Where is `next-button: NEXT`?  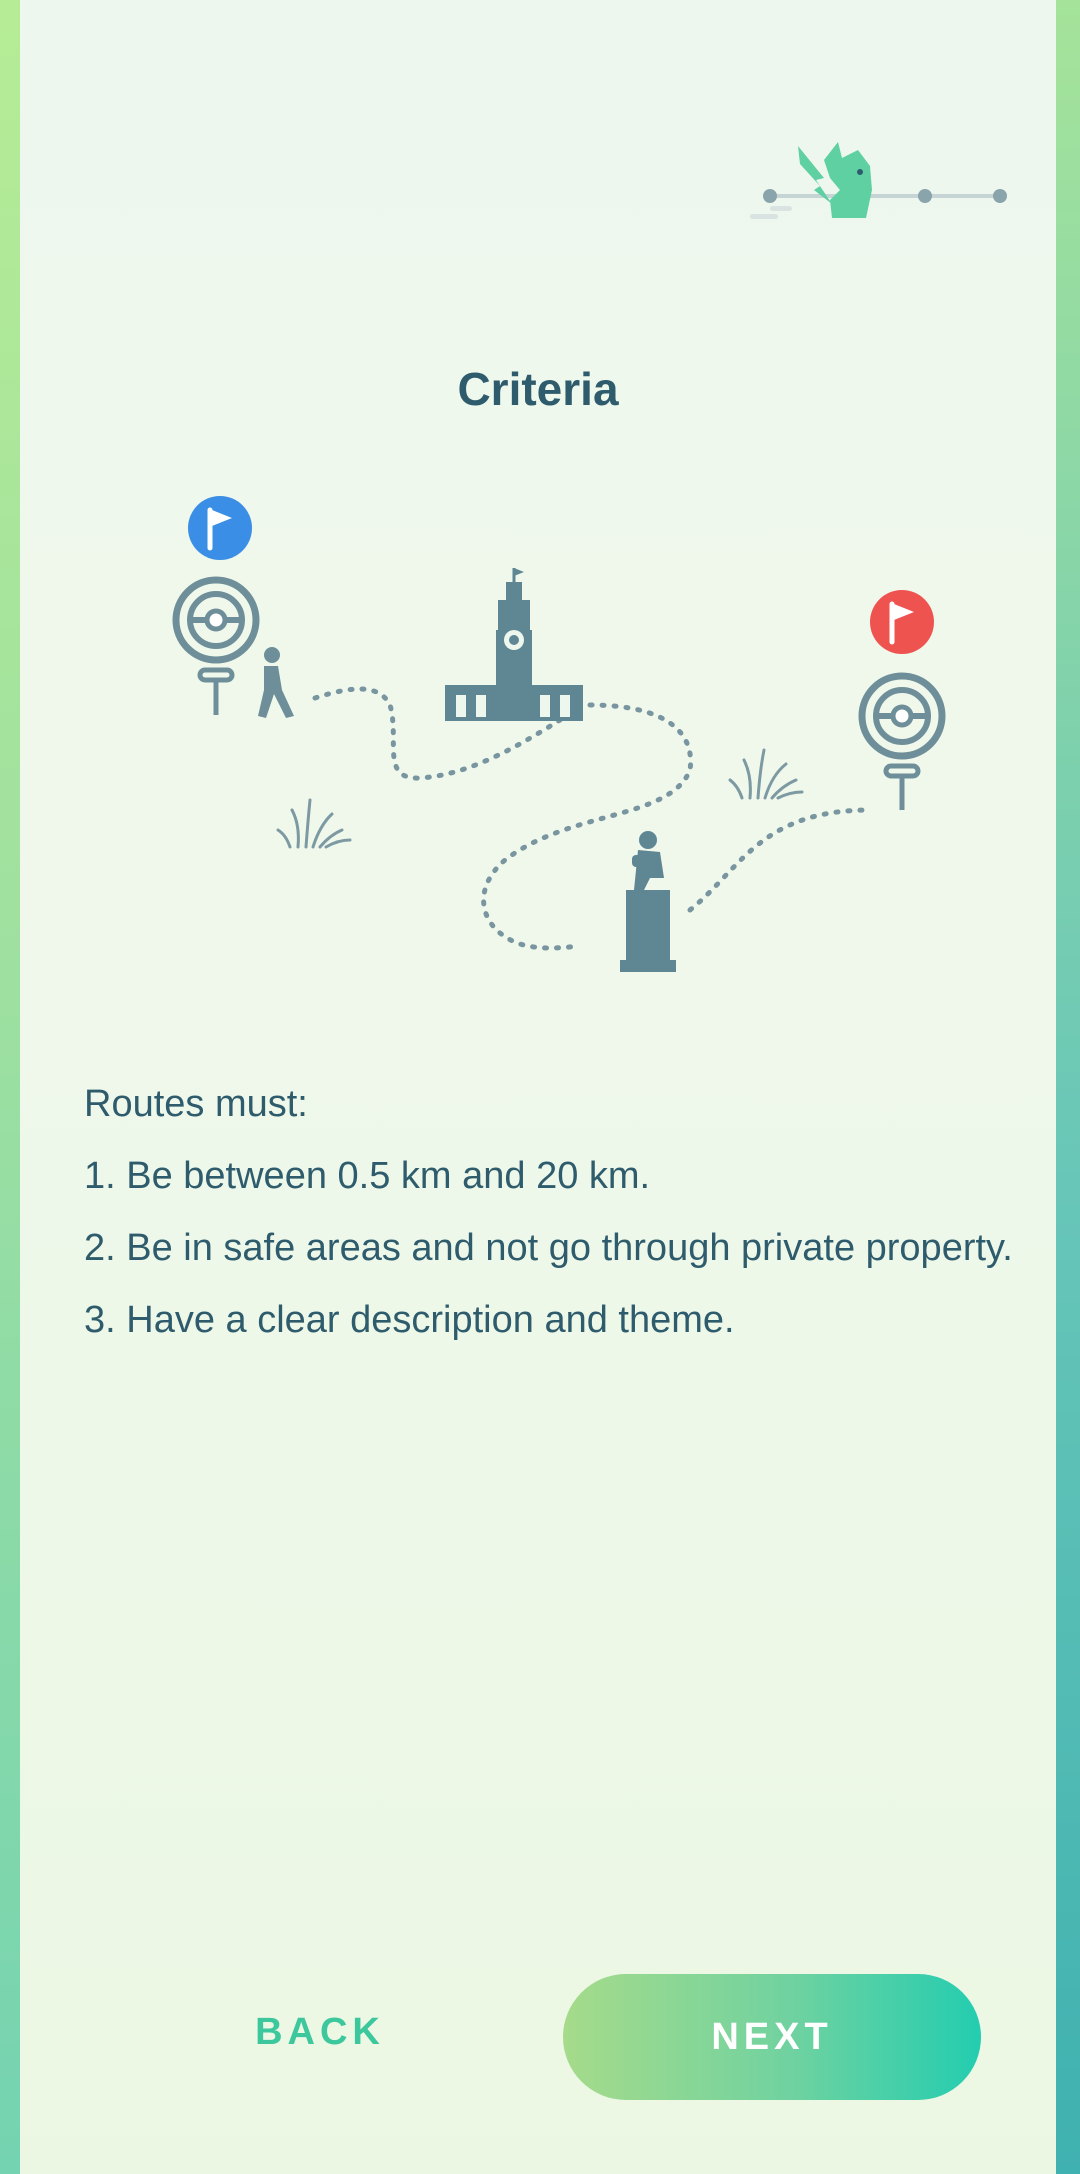 next-button: NEXT is located at coordinates (772, 2037).